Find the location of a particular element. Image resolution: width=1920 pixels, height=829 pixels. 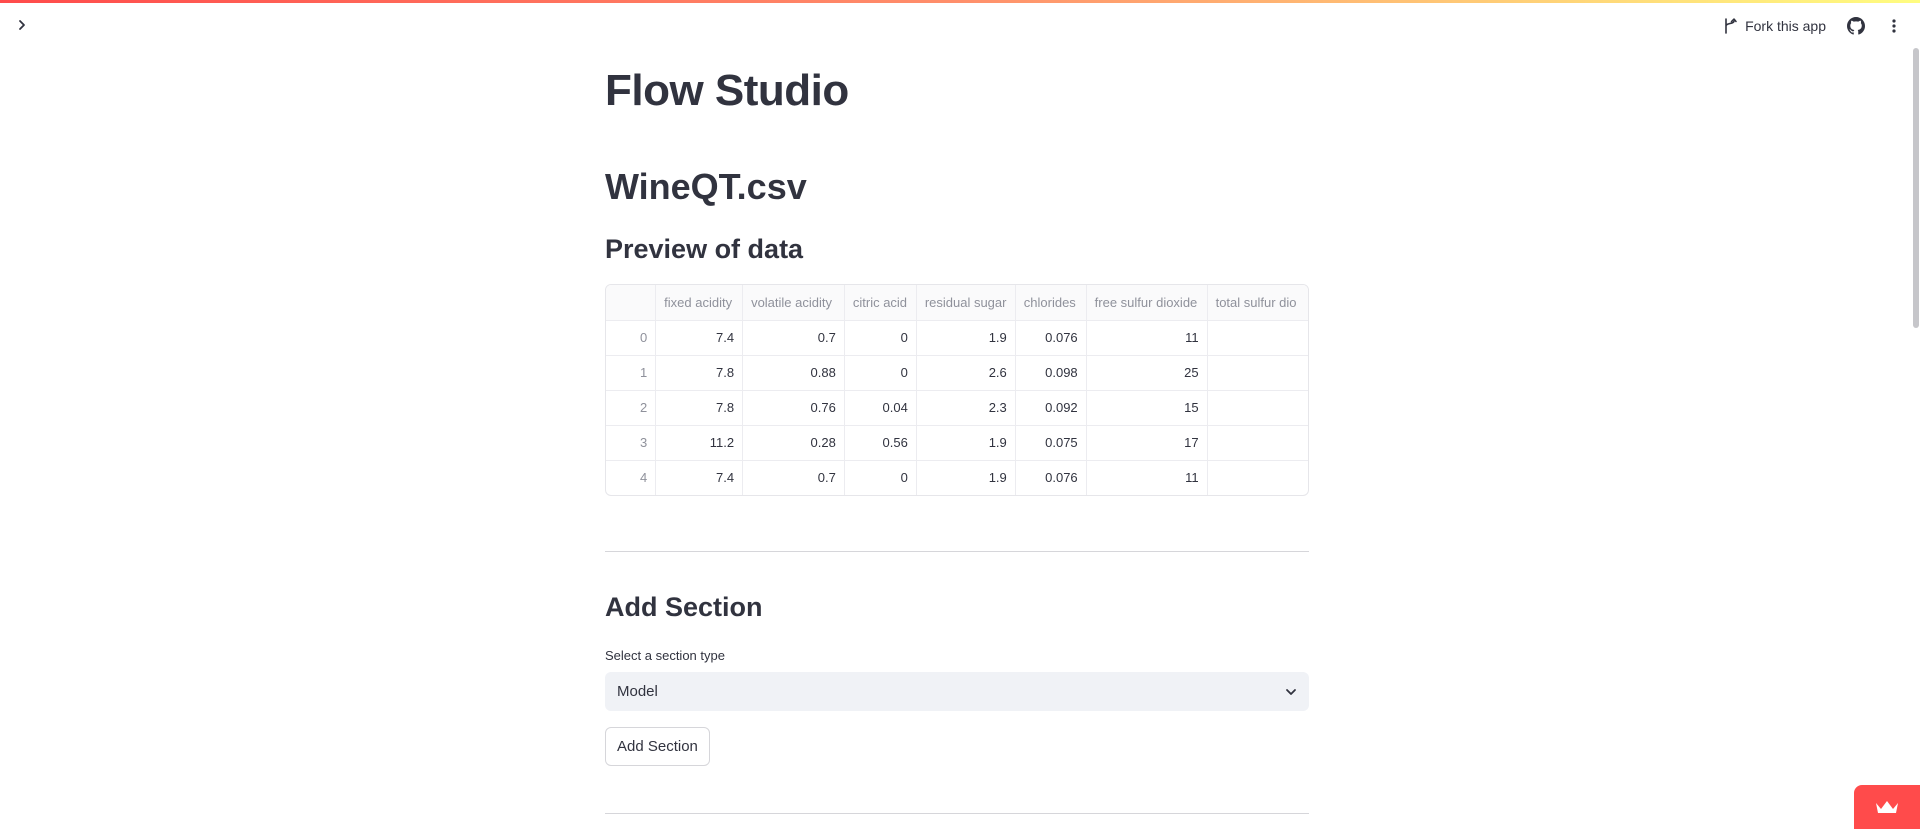

row-index: 1 is located at coordinates (631, 373).